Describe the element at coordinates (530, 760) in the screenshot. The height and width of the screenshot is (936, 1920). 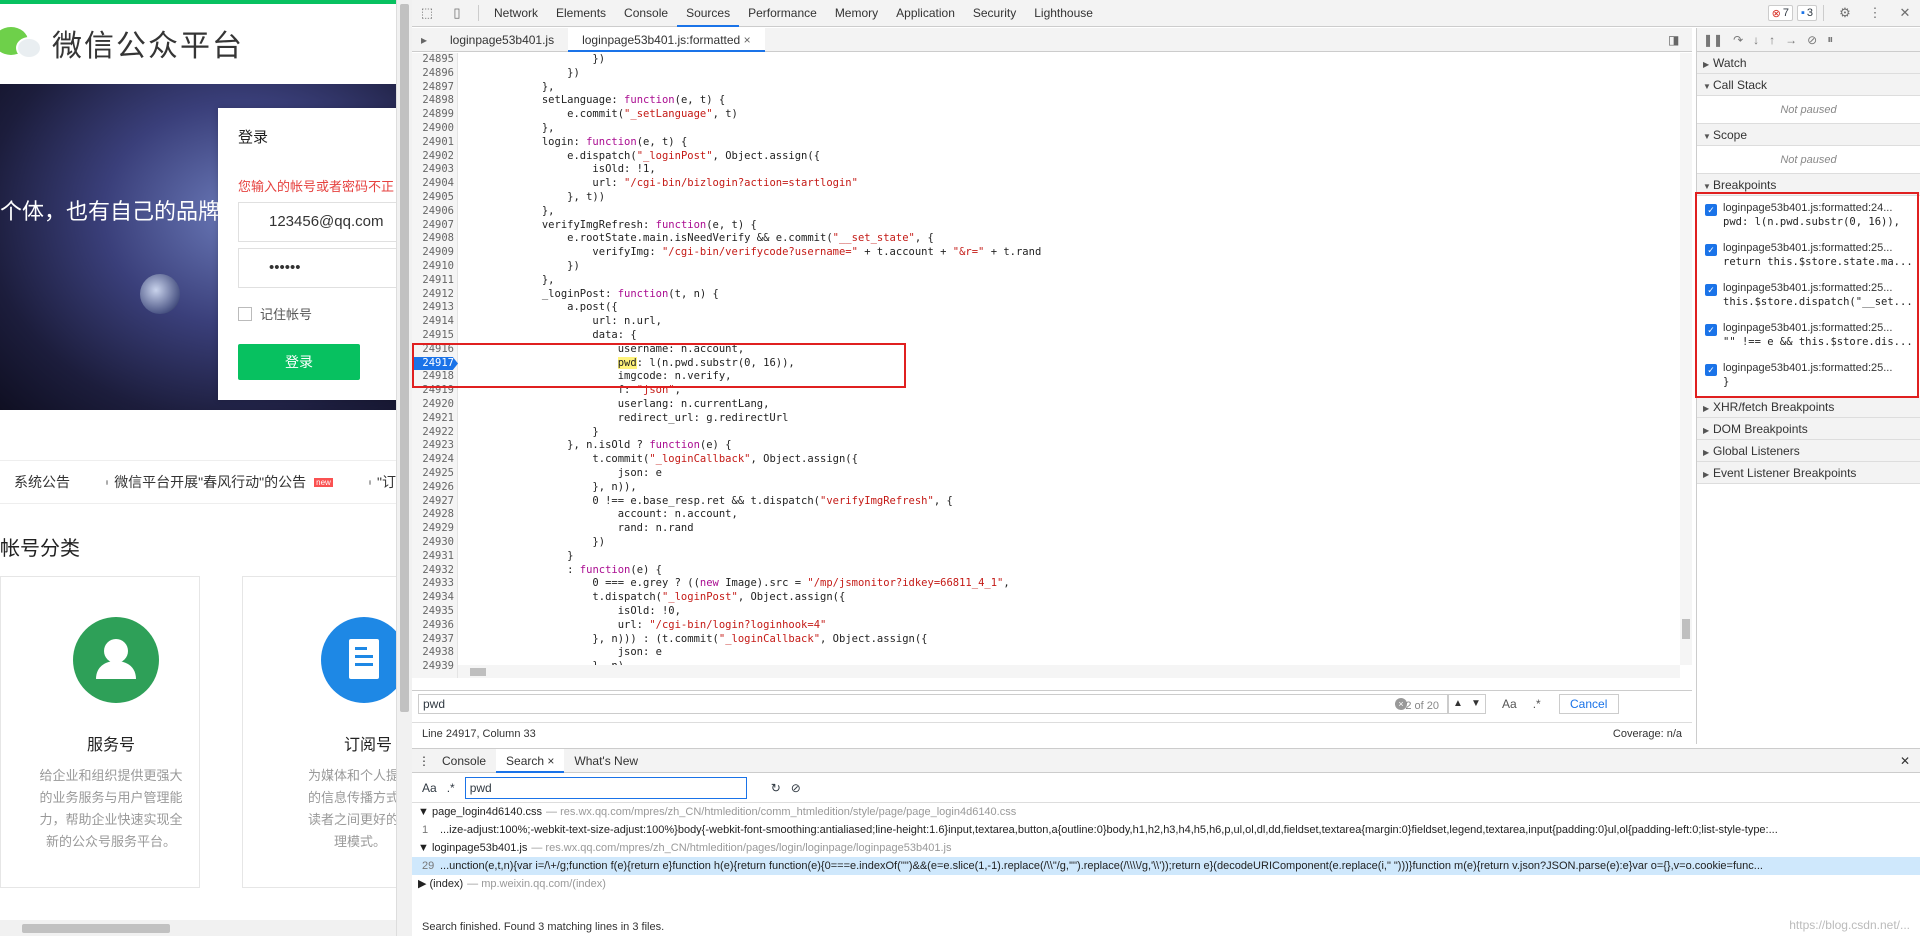
I see `drawer-tab-search: Search ×` at that location.